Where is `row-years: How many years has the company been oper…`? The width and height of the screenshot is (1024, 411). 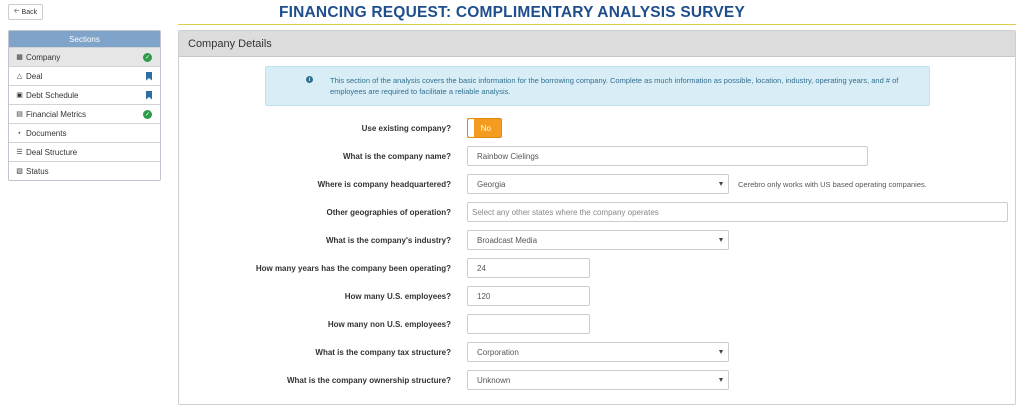 row-years: How many years has the company been oper… is located at coordinates (598, 268).